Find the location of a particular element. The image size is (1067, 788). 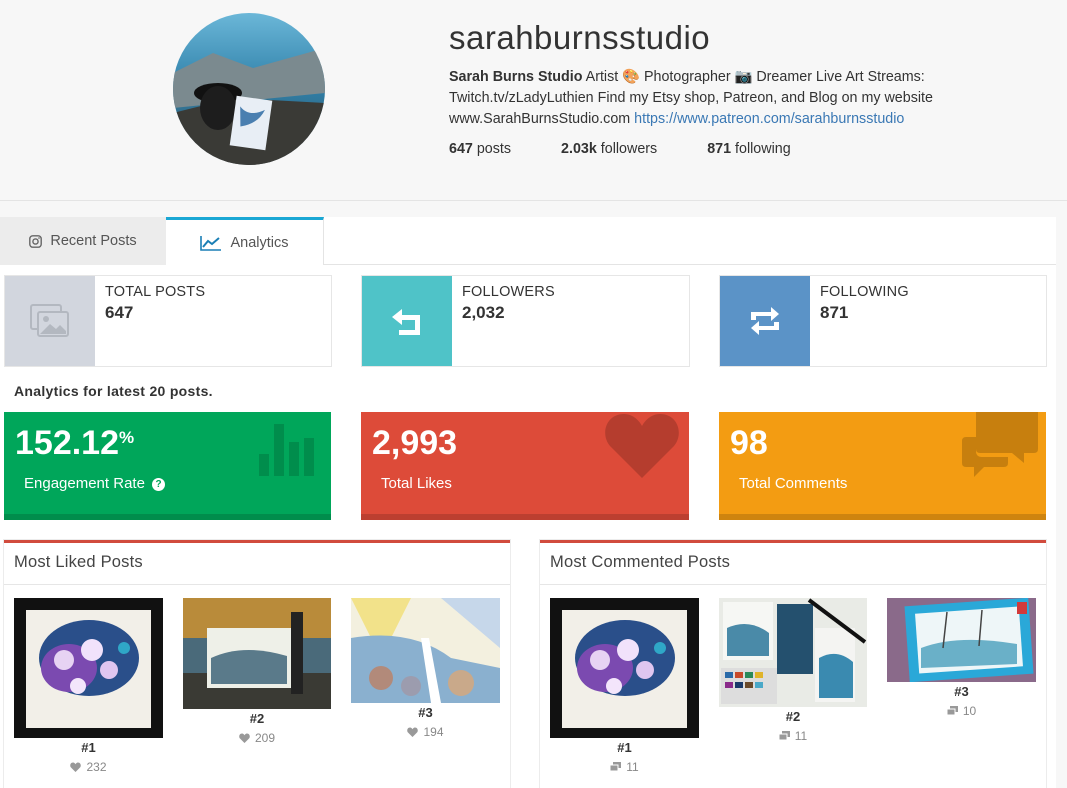

liked-post-3: #3 194 is located at coordinates (425, 668).